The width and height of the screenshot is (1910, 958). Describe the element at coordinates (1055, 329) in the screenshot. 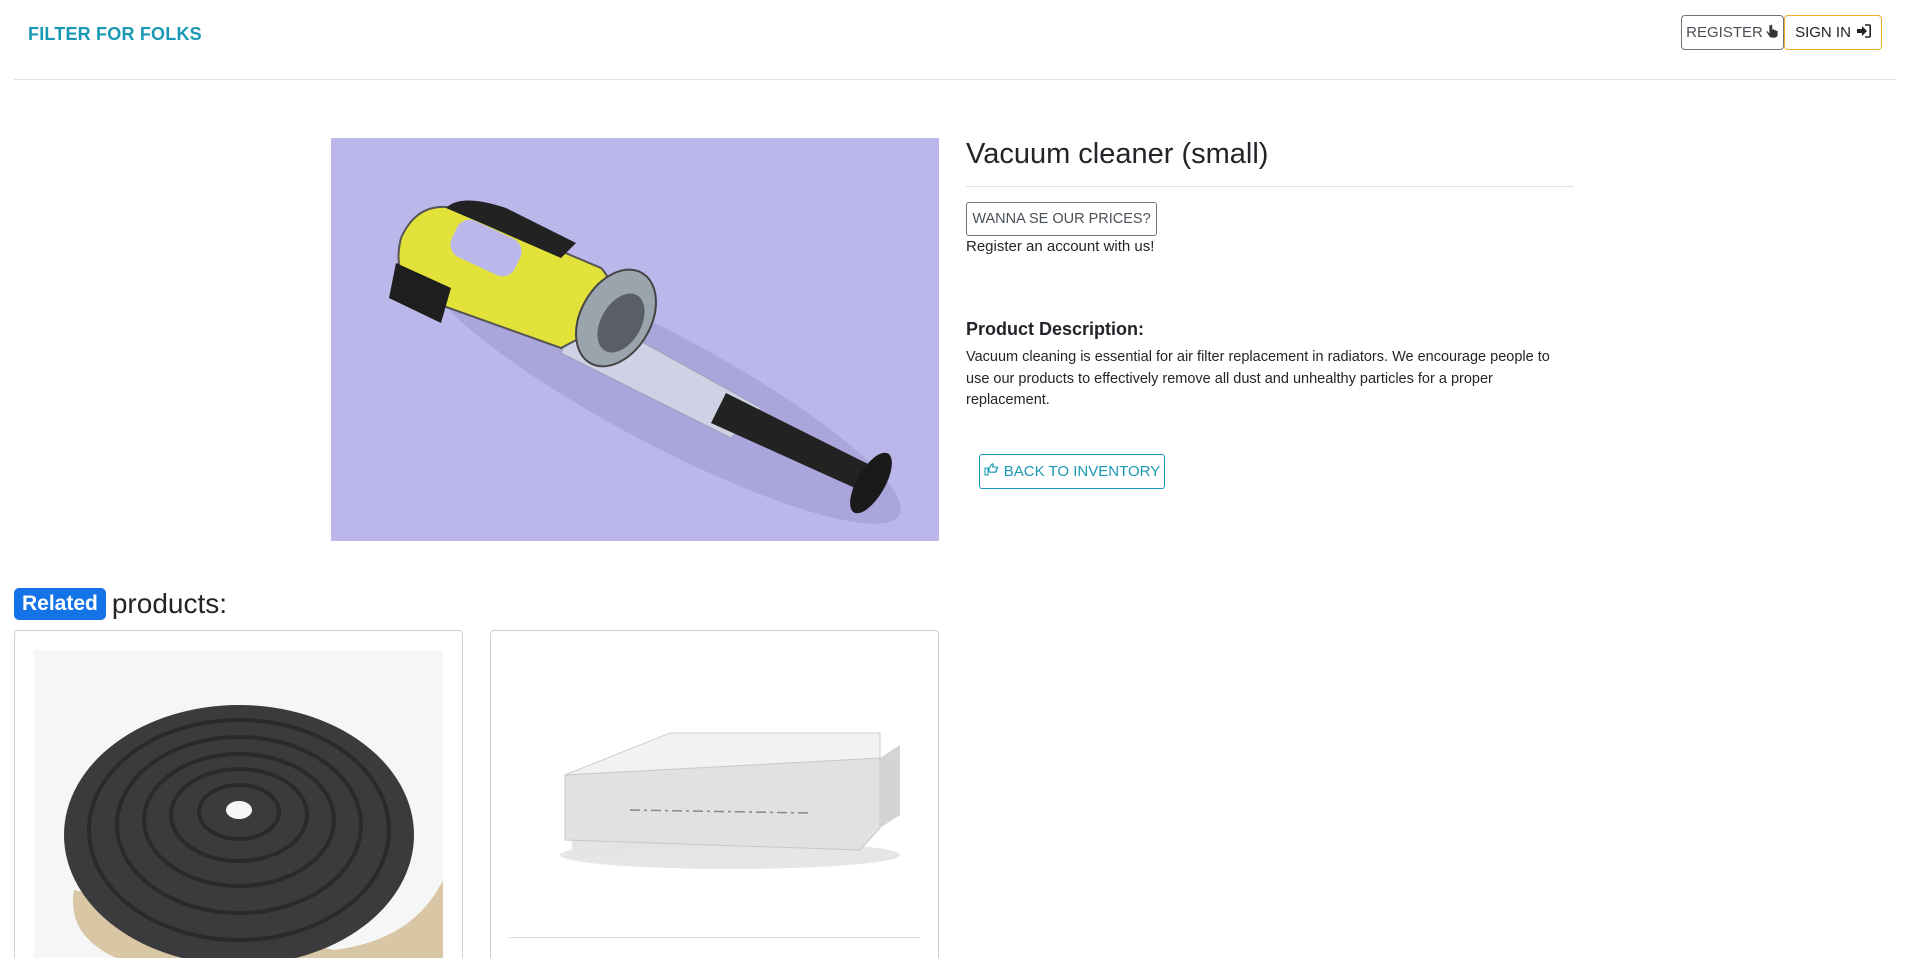

I see `description-heading: Product Description:` at that location.